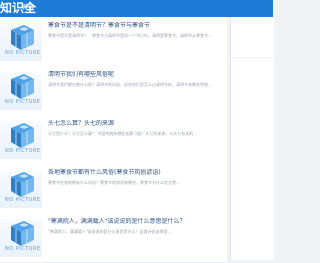 The image size is (320, 263). What do you see at coordinates (136, 75) in the screenshot?
I see `article-title: 清明节我们有哪些风俗呢` at bounding box center [136, 75].